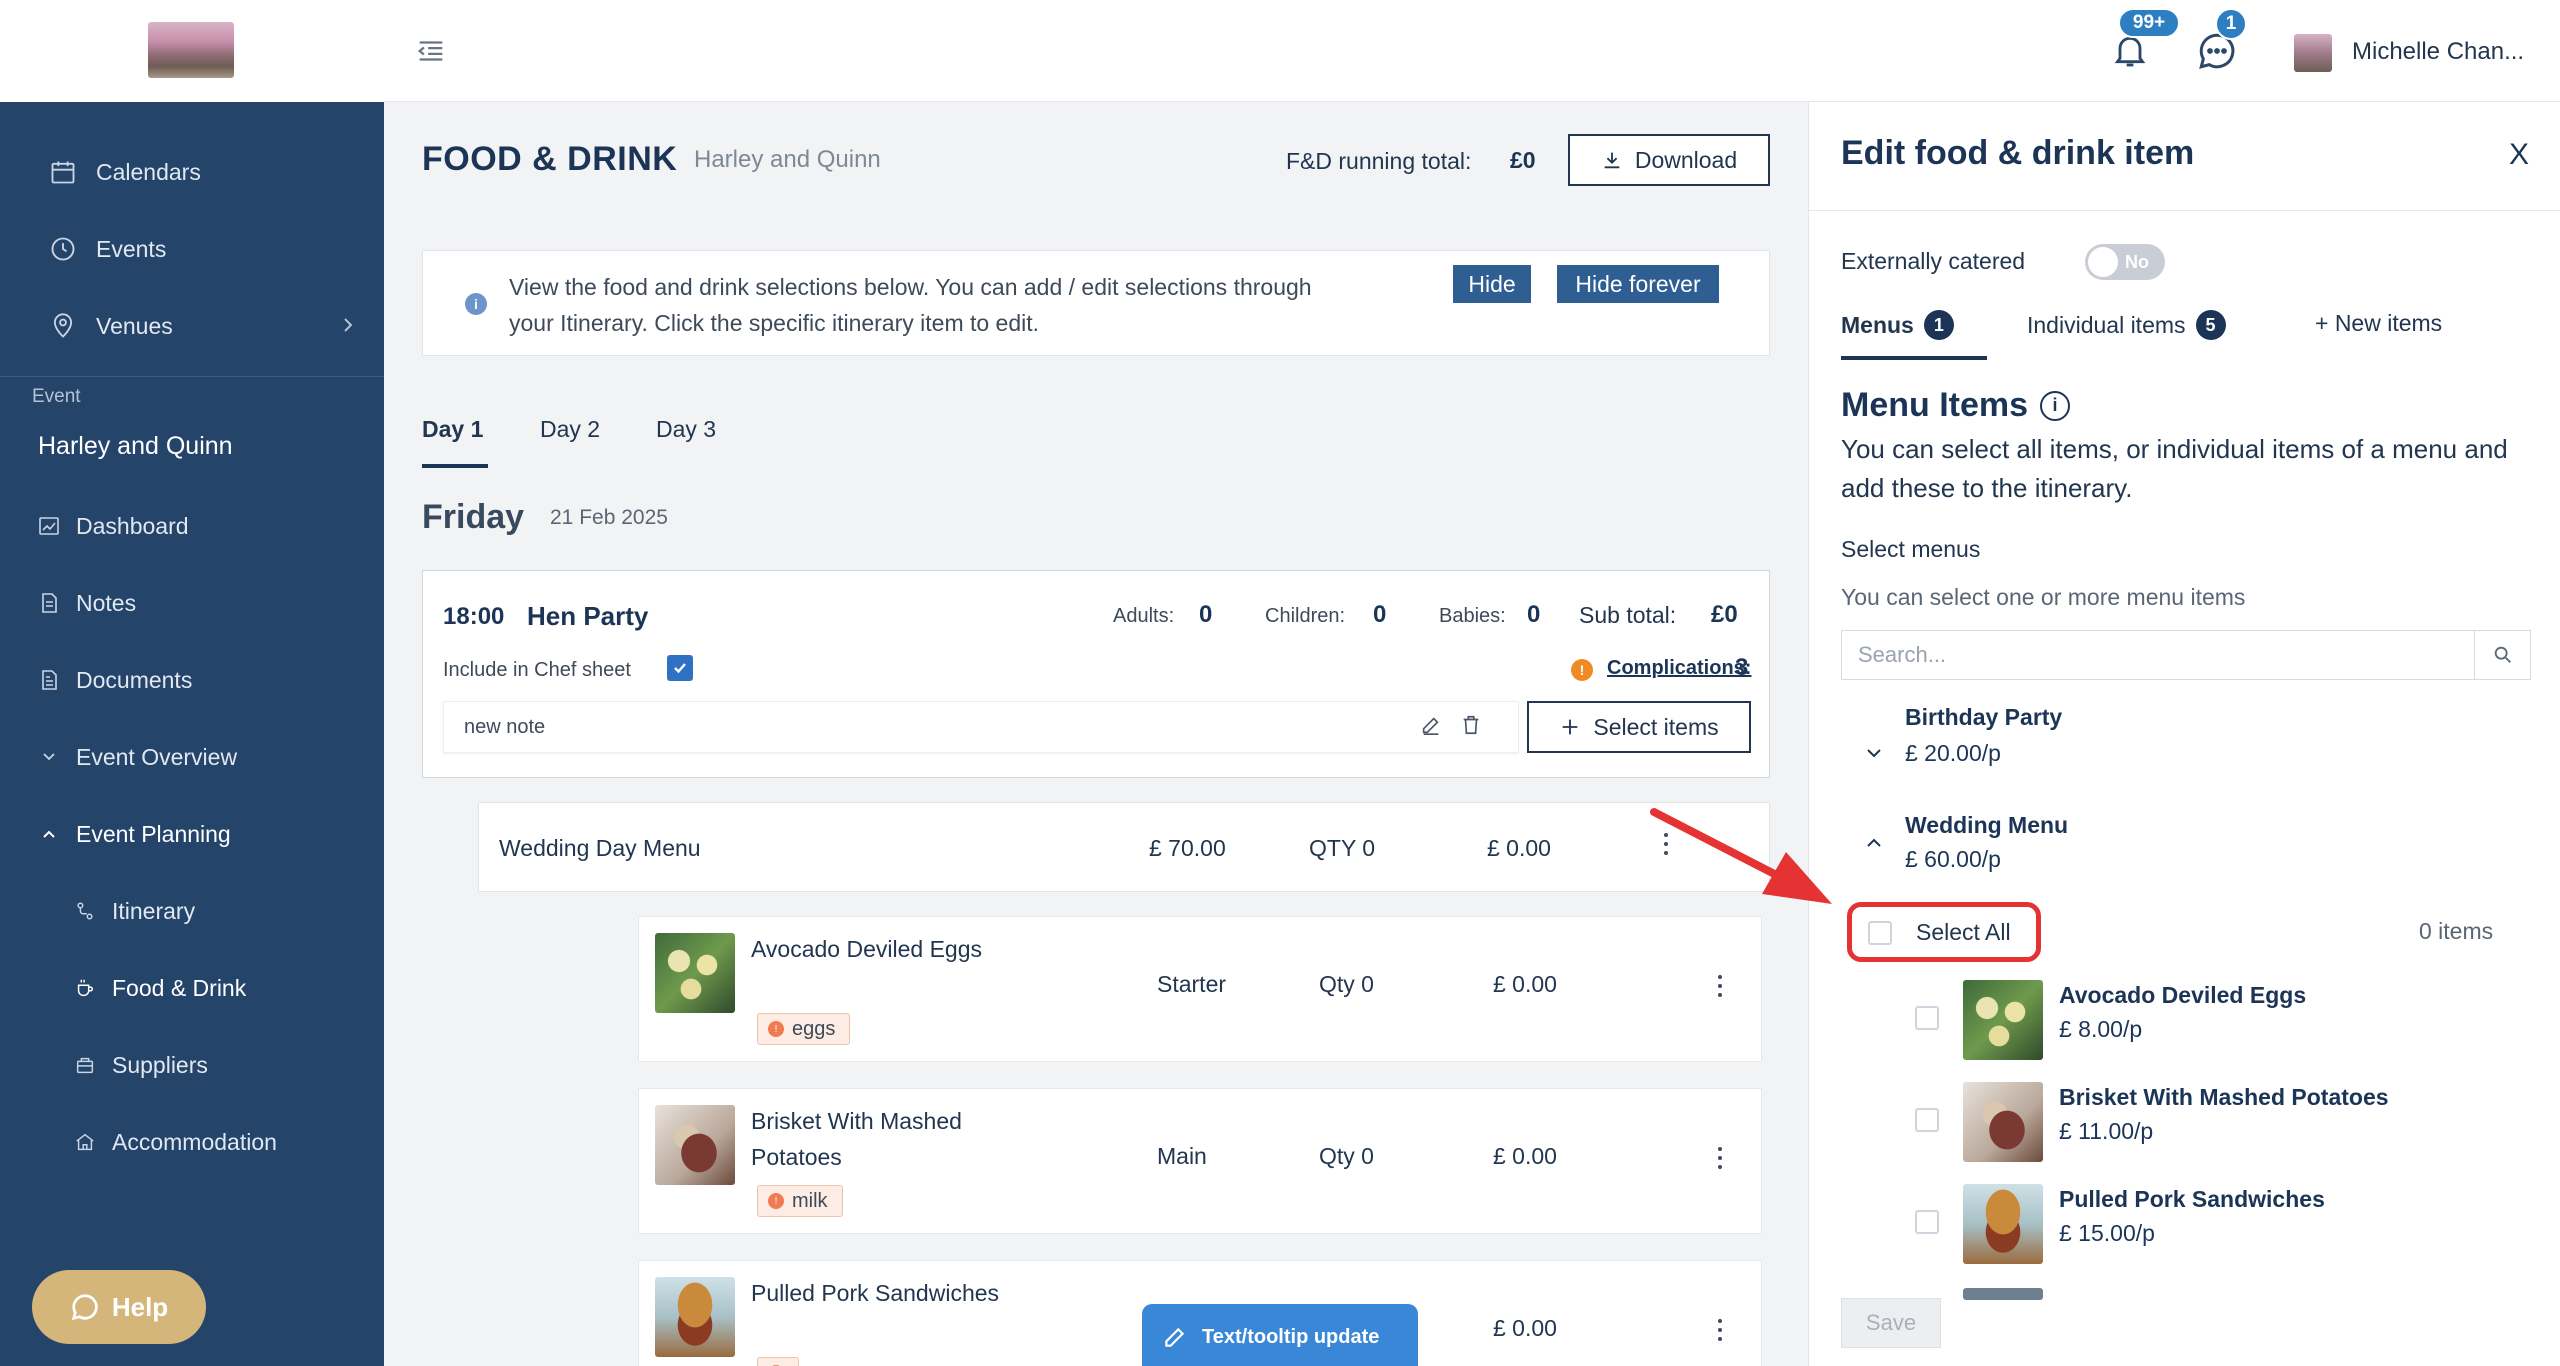 The width and height of the screenshot is (2560, 1366). What do you see at coordinates (1874, 753) in the screenshot?
I see `chevron-down-icon` at bounding box center [1874, 753].